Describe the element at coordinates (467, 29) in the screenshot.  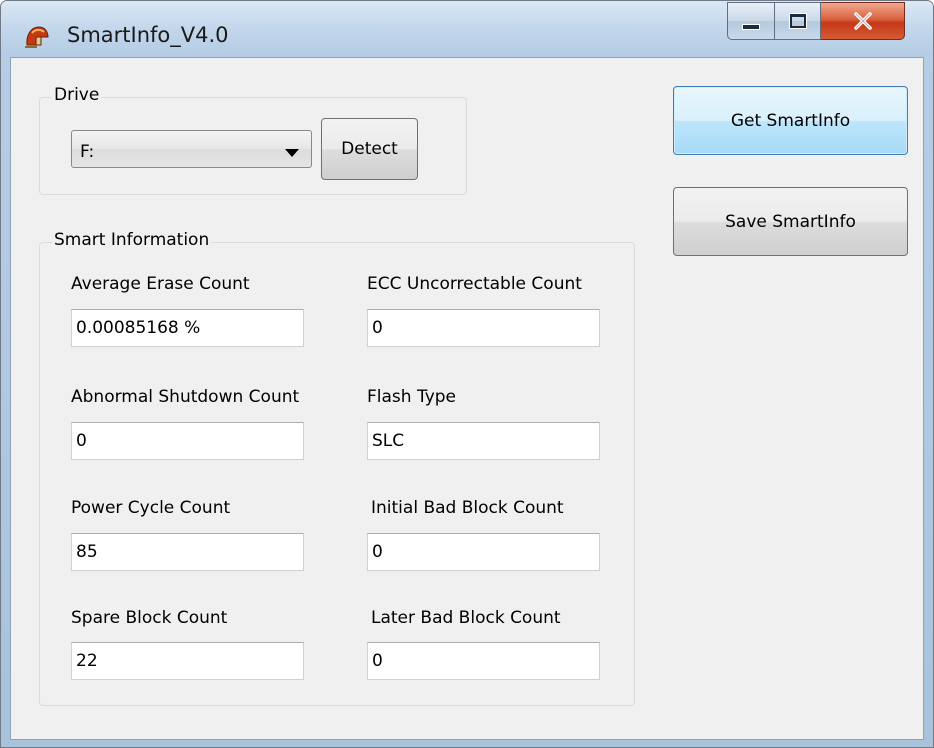
I see `title-bar: SmartInfo_V4.0` at that location.